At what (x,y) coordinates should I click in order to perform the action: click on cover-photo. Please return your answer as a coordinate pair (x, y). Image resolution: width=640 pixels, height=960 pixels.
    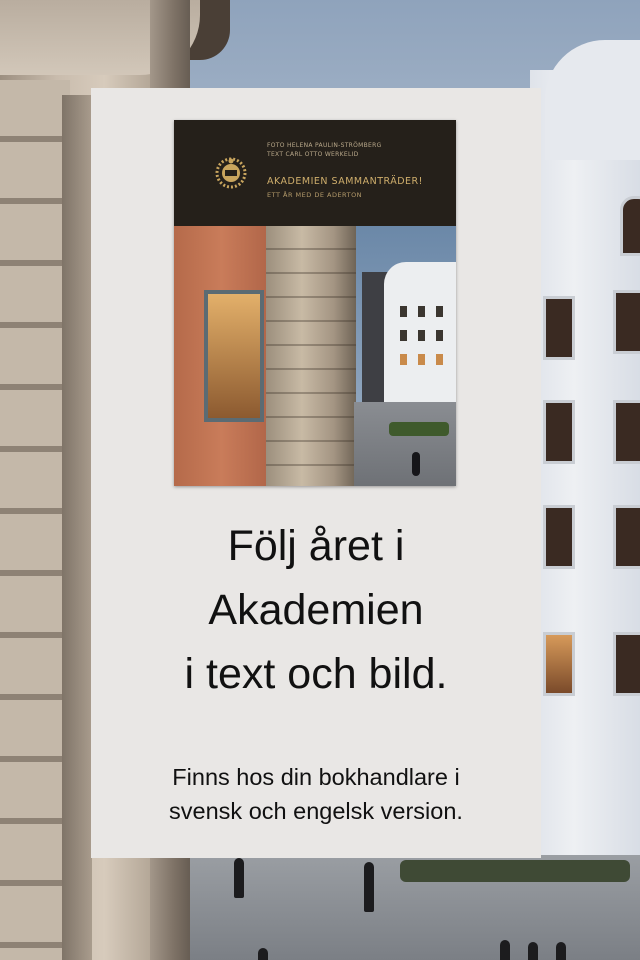
    Looking at the image, I should click on (315, 356).